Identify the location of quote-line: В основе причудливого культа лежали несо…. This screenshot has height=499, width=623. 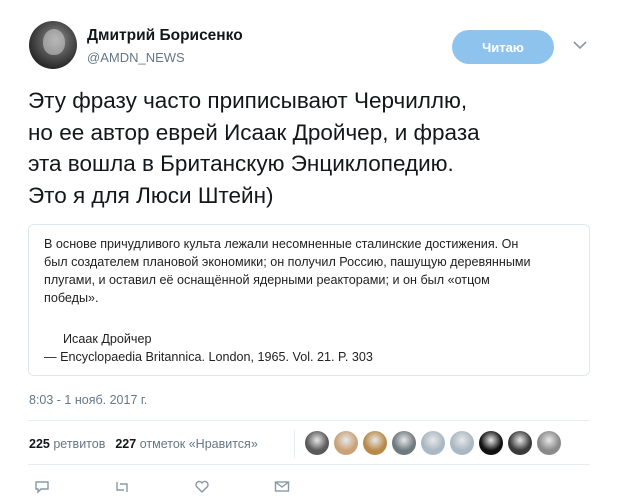
(281, 244).